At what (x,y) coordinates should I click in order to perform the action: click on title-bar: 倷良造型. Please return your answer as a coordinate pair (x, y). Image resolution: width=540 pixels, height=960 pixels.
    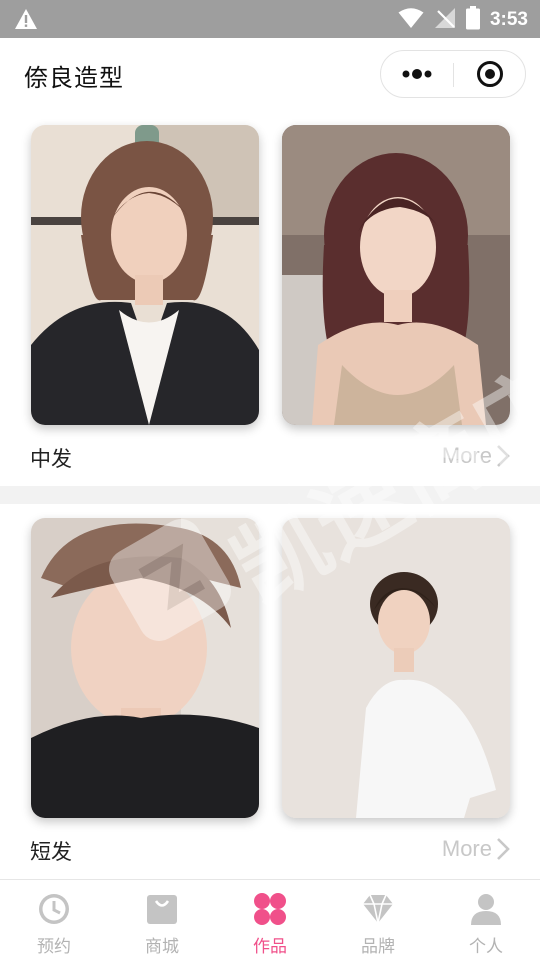
    Looking at the image, I should click on (270, 74).